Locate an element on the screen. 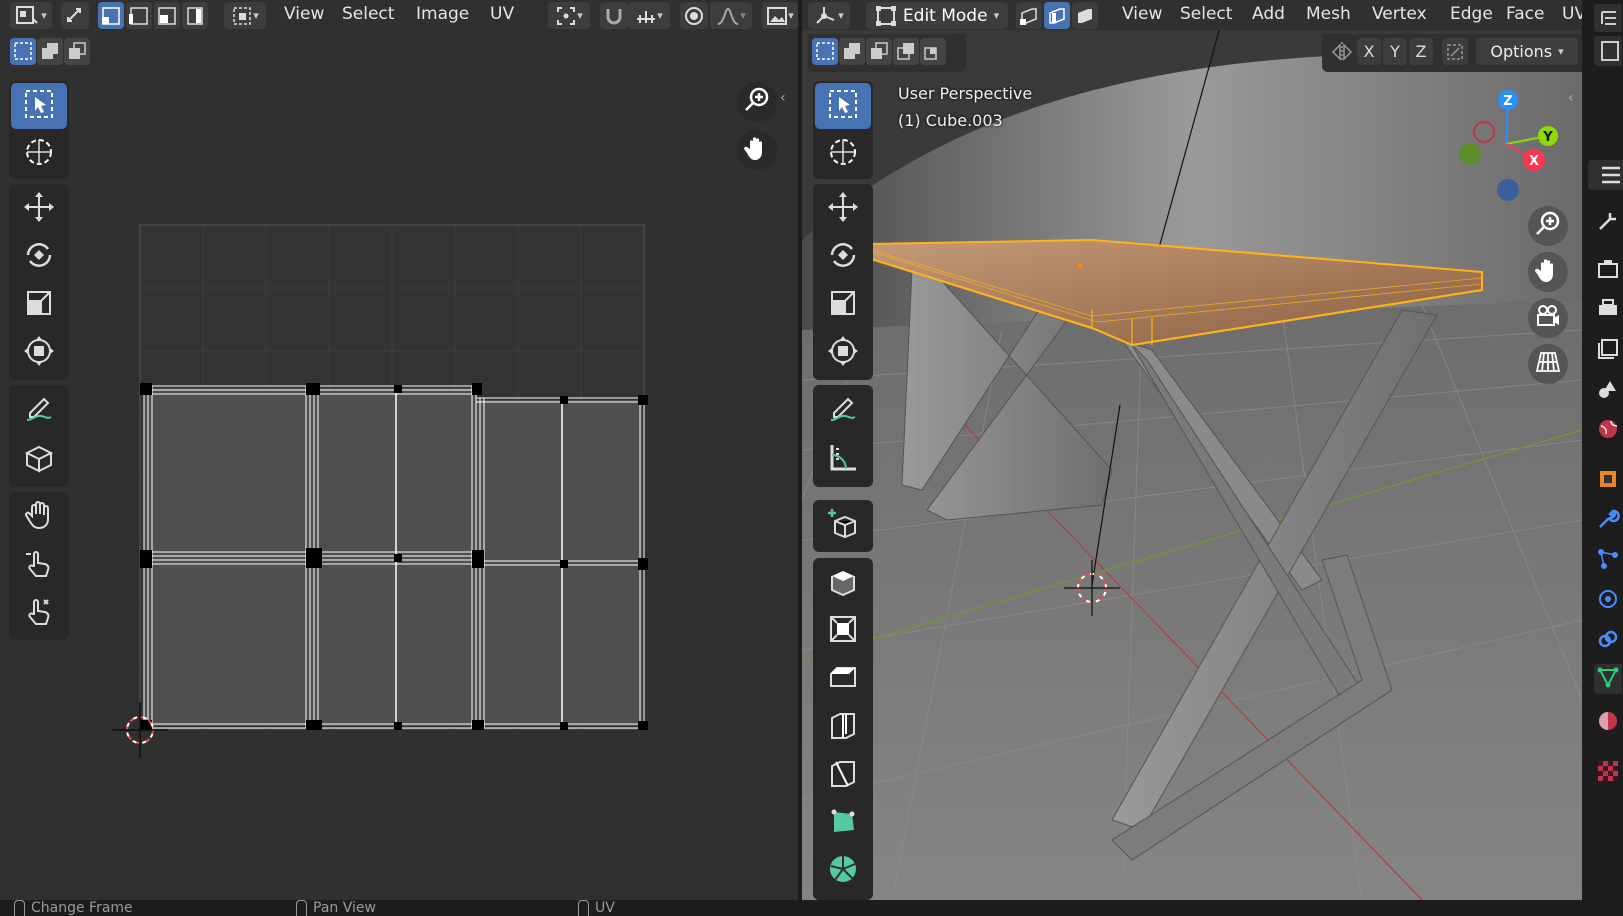 The height and width of the screenshot is (916, 1623). vp-rotate-tool is located at coordinates (843, 257).